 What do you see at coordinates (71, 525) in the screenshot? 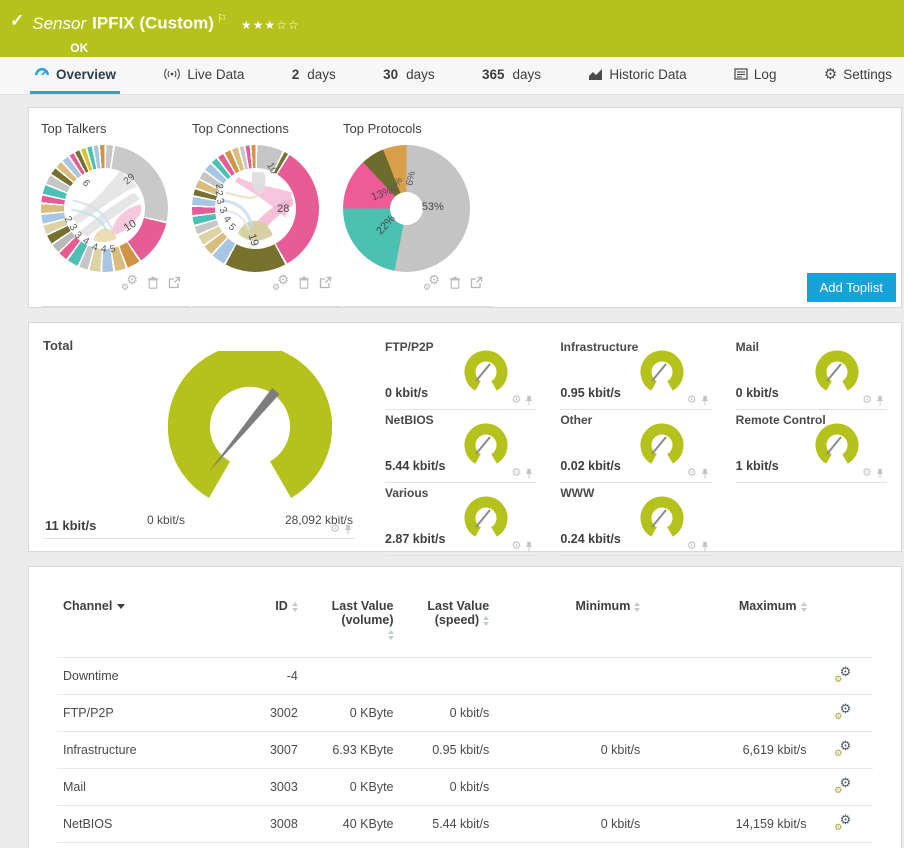
I see `total-value: 11 kbit/s` at bounding box center [71, 525].